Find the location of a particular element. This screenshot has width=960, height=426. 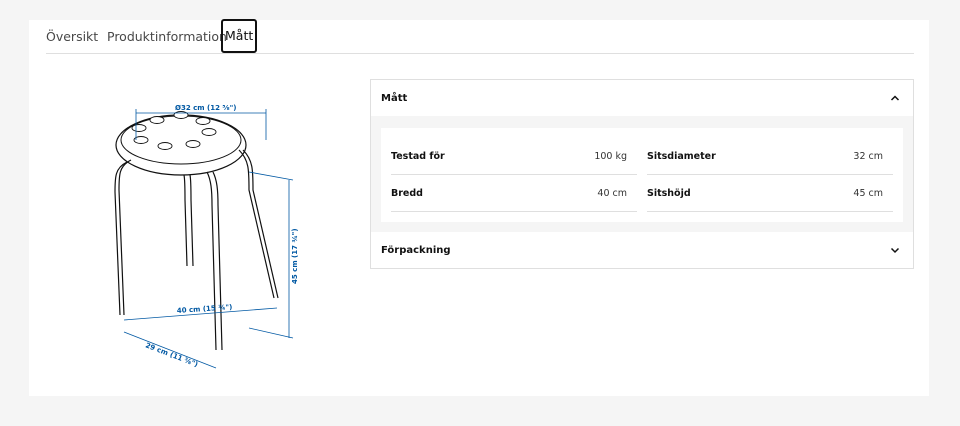

spec-row: Sitshöjd 45 cm is located at coordinates (770, 193).